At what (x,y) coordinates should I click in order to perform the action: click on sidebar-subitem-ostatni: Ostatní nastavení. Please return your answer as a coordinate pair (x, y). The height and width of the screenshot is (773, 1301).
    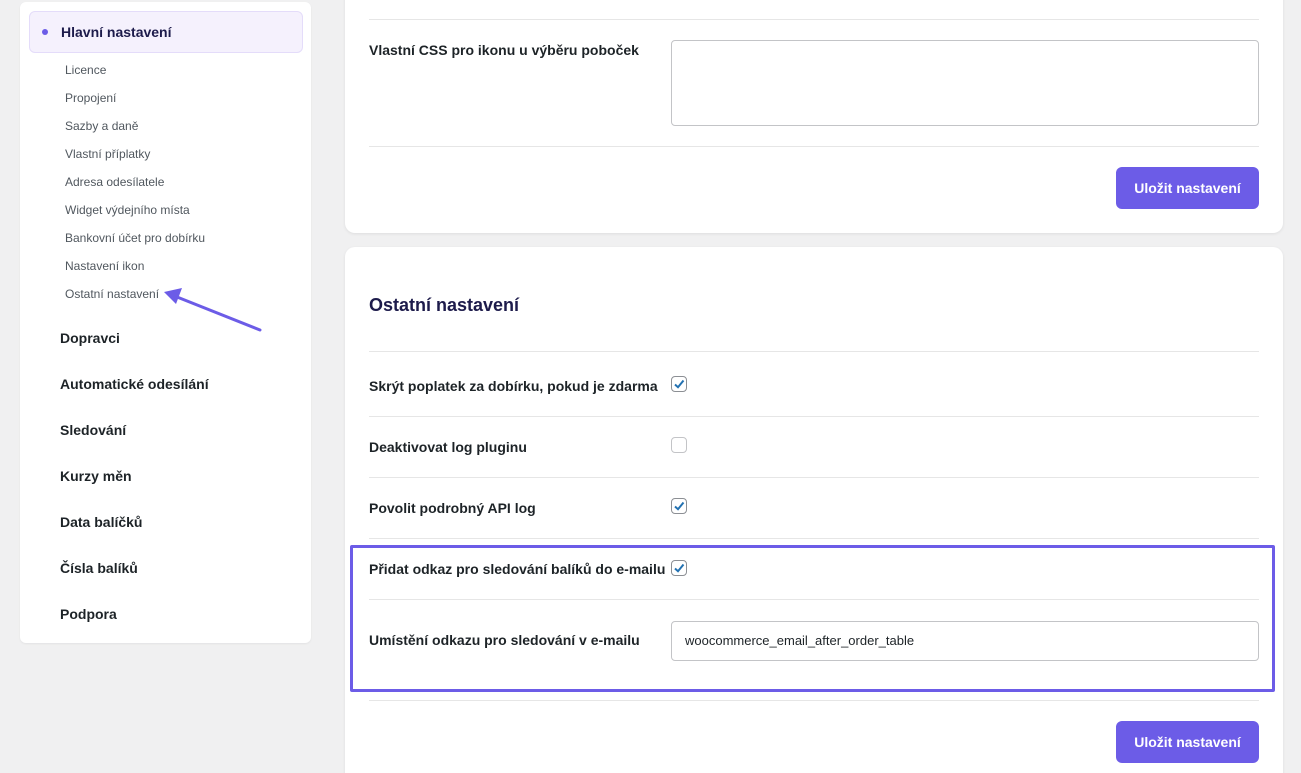
    Looking at the image, I should click on (112, 294).